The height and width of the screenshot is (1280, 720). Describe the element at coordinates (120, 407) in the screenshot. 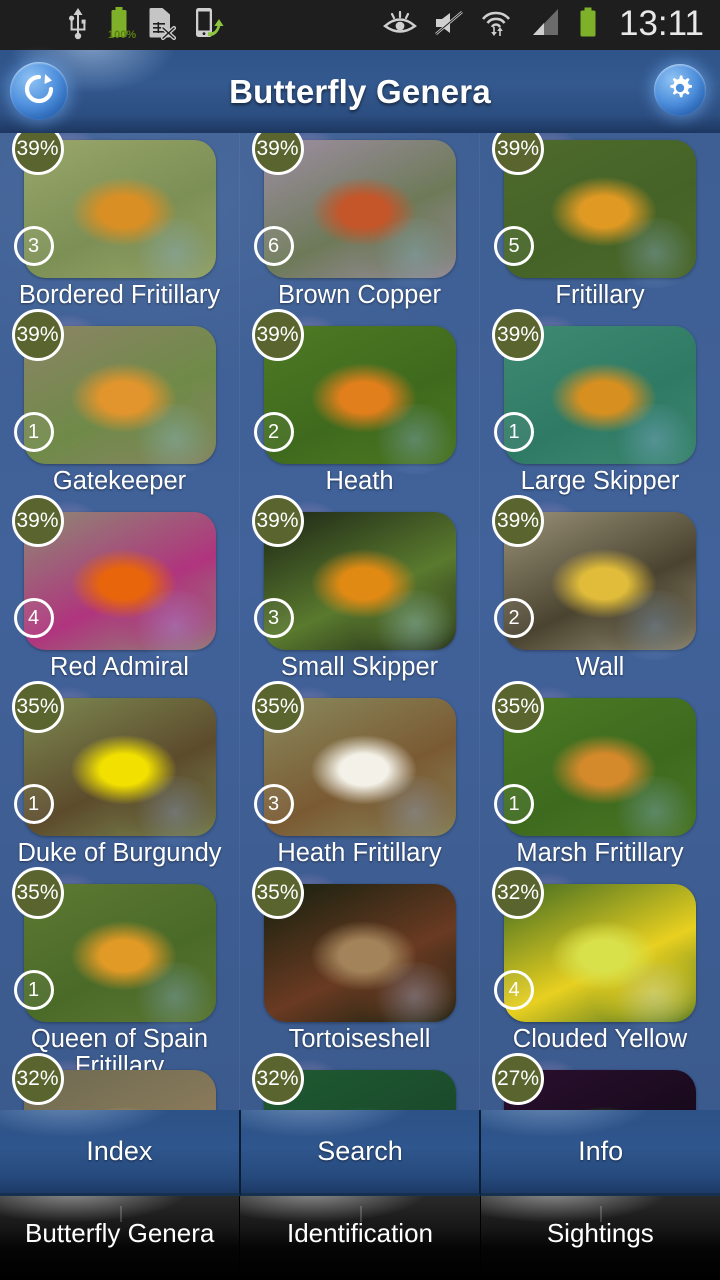

I see `genus-cell: 39% 1 Gatekeeper` at that location.